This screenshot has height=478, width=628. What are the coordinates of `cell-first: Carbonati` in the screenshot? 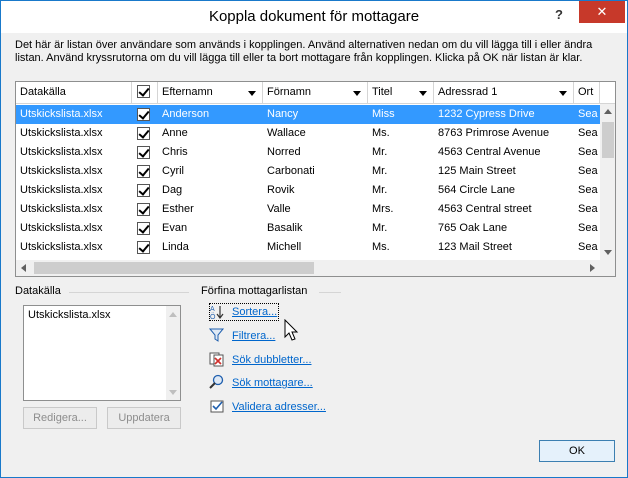 It's located at (291, 171).